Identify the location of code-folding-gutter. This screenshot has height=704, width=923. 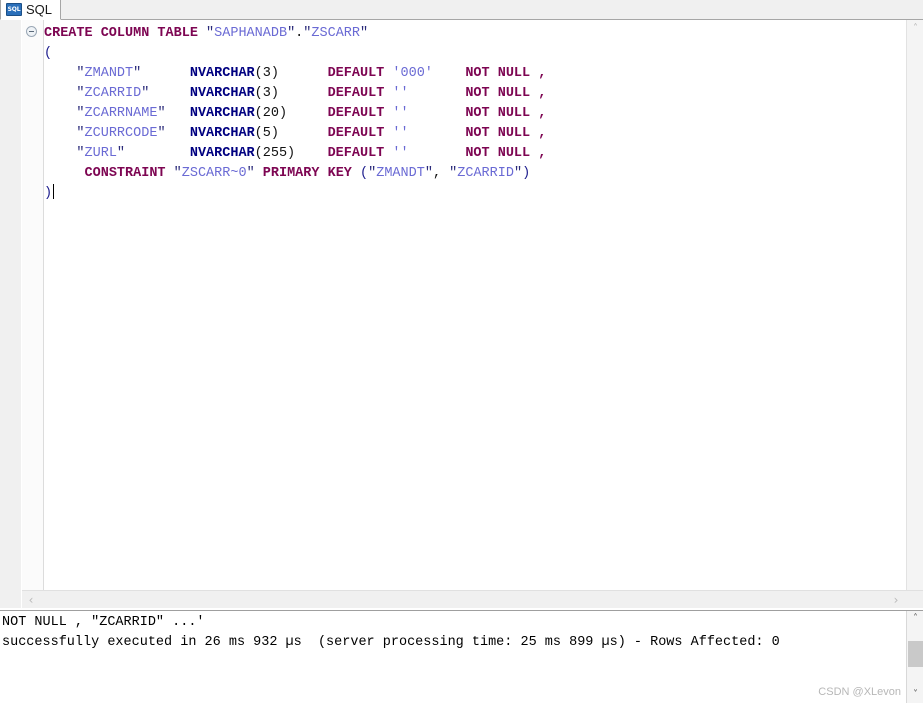
(33, 314).